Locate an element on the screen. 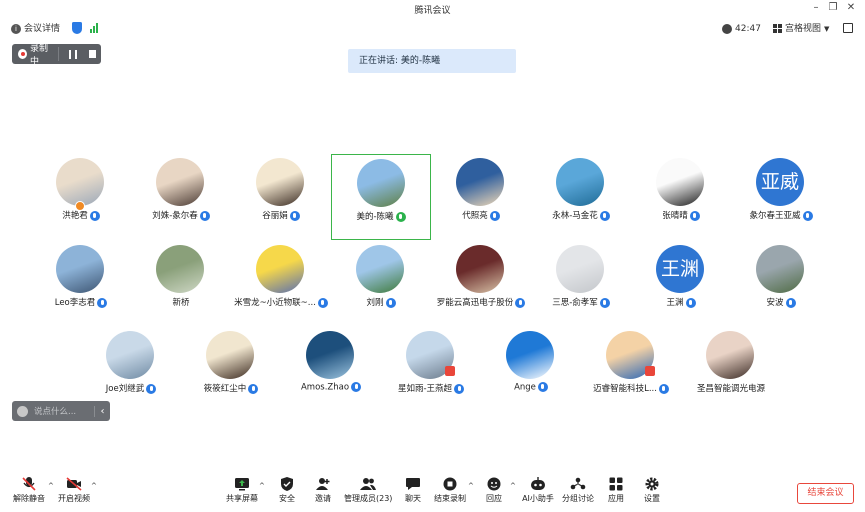  stop-recording-label: 结束录制 is located at coordinates (450, 498).